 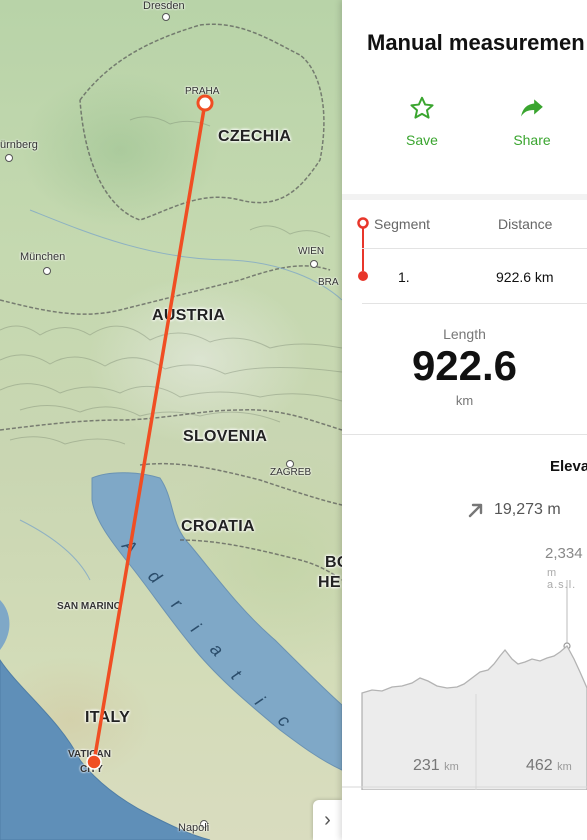 What do you see at coordinates (525, 277) in the screenshot?
I see `segment-distance: 922.6 km` at bounding box center [525, 277].